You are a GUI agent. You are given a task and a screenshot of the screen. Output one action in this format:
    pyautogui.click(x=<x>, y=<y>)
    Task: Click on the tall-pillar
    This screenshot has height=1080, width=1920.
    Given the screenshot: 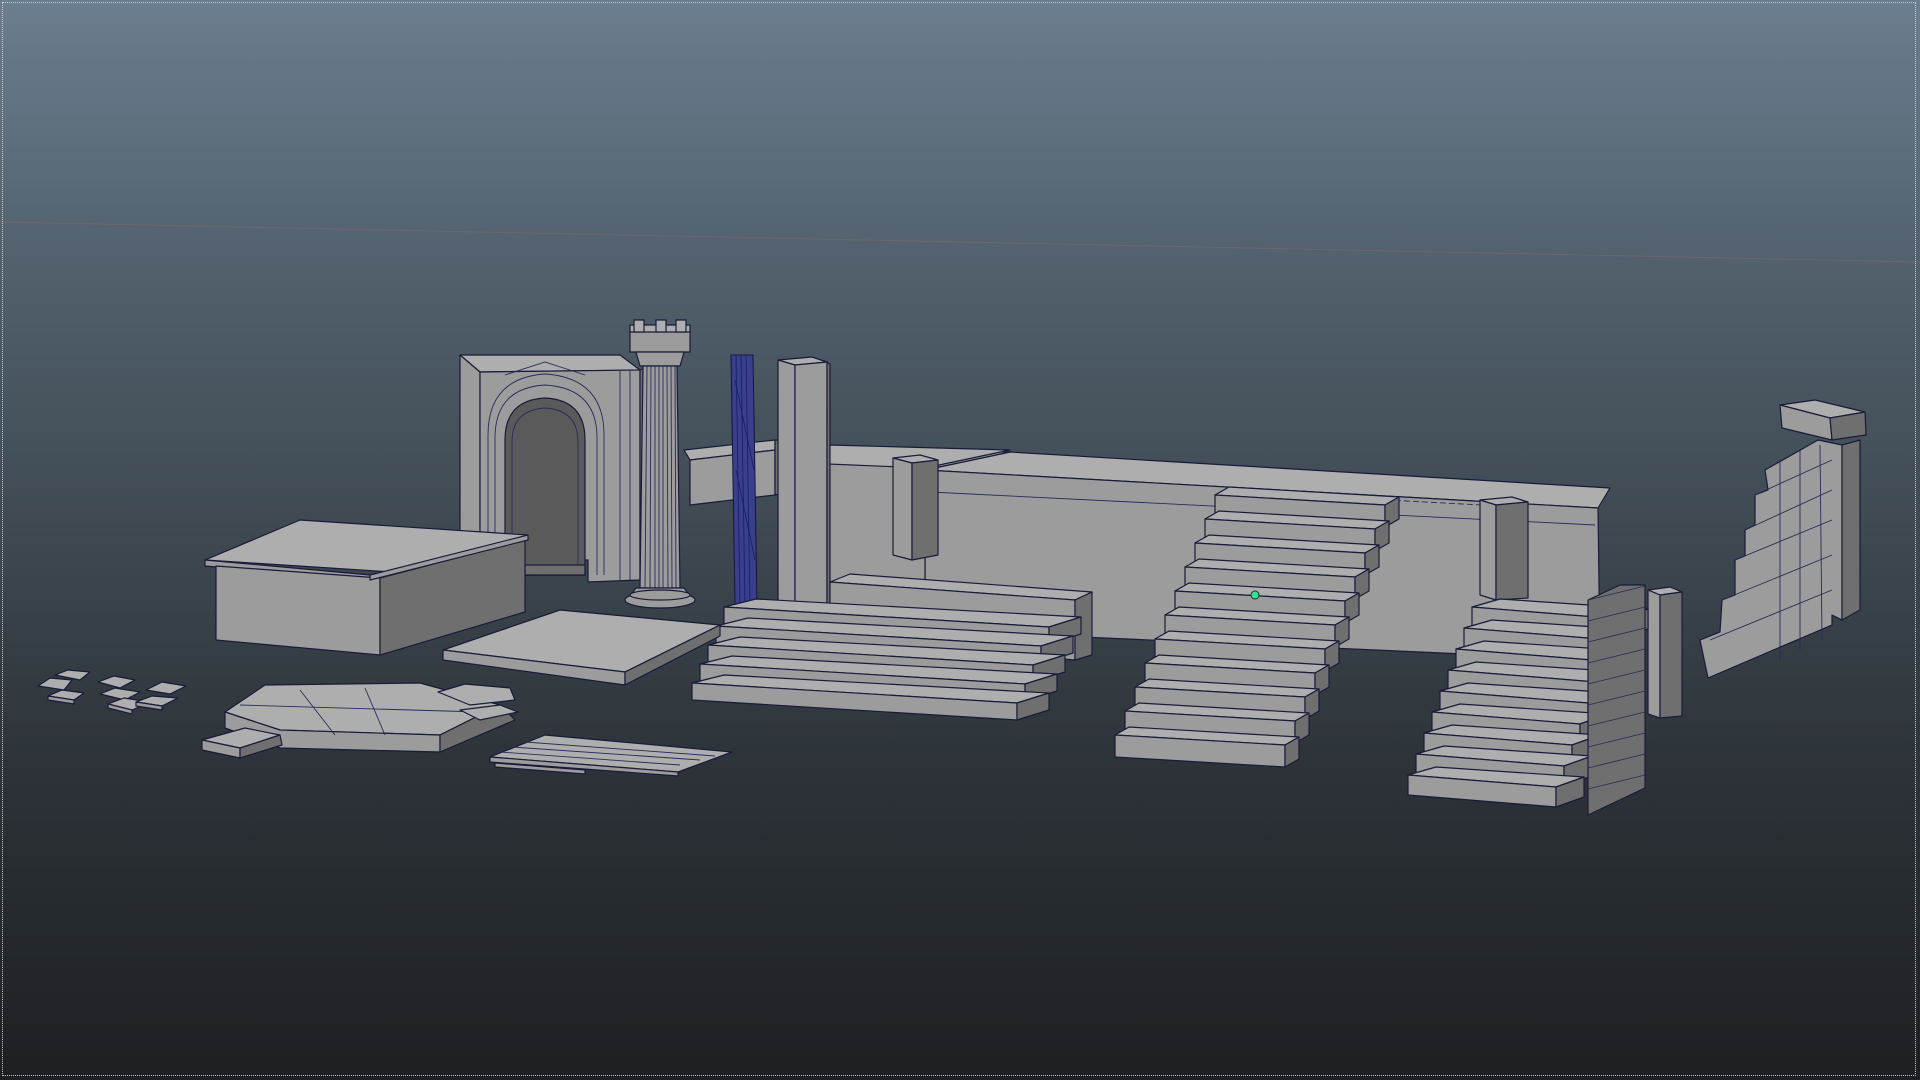 What is the action you would take?
    pyautogui.click(x=804, y=486)
    